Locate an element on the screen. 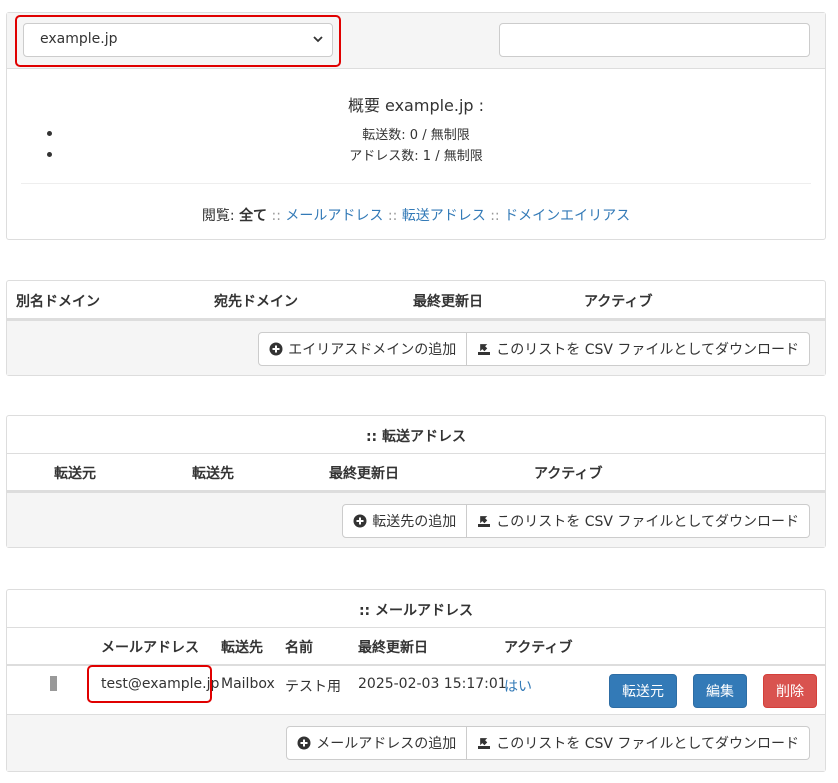 The height and width of the screenshot is (783, 838). mailboxes-footer: メールアドレスの追加 このリストを CSV ファイルとしてダウンロード is located at coordinates (416, 742).